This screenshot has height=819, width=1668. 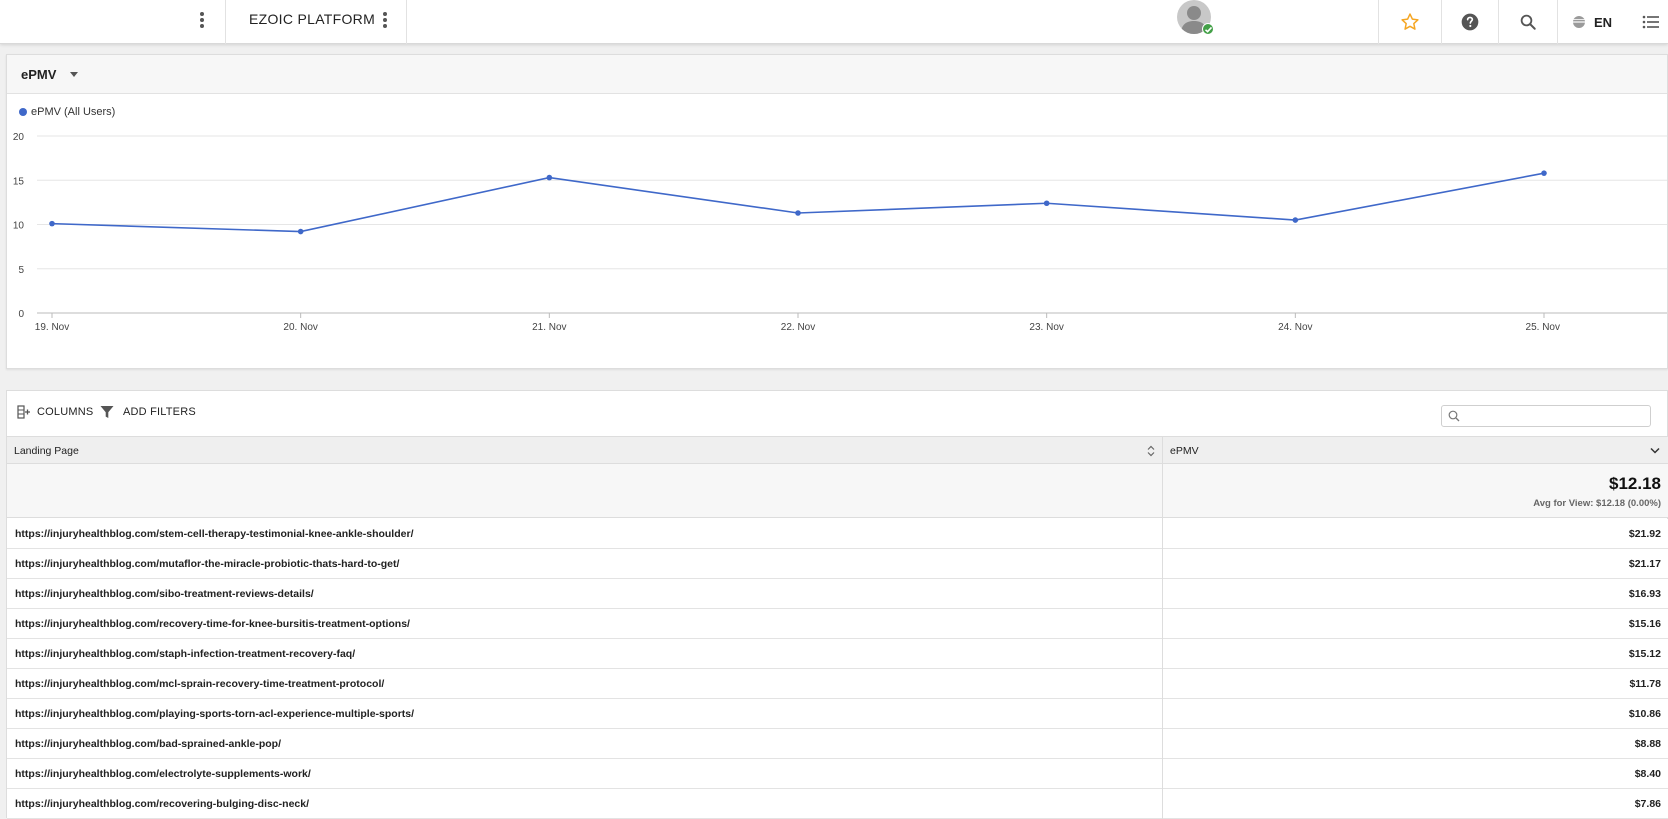 I want to click on y-tick-label: 0, so click(x=21, y=314).